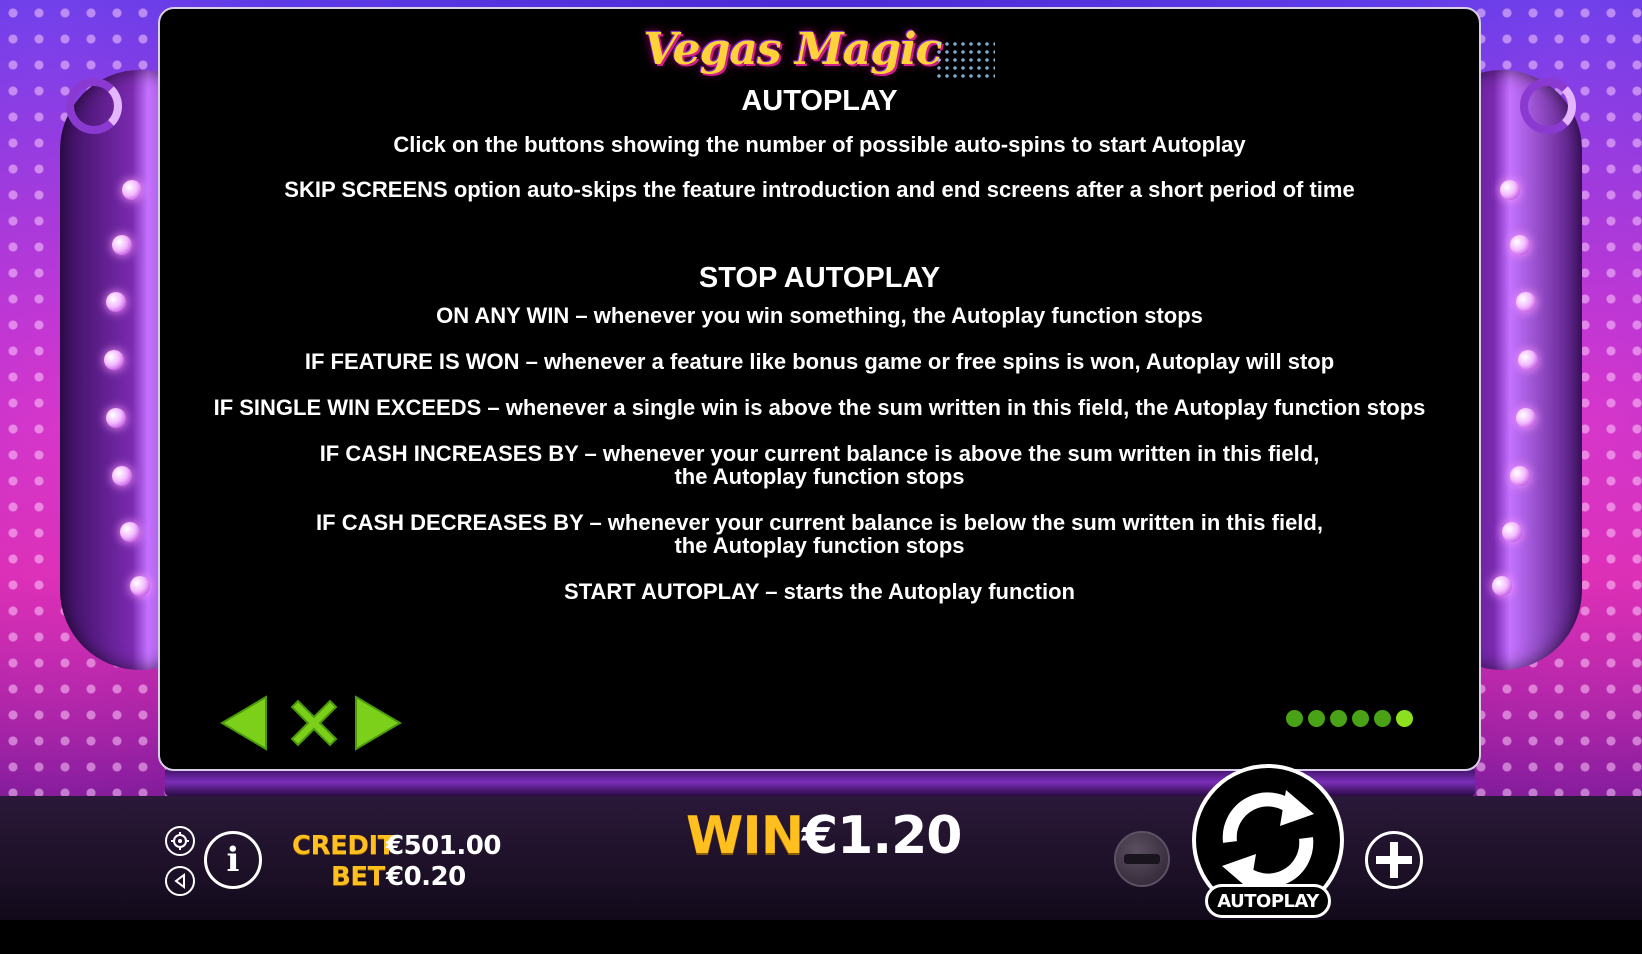 The width and height of the screenshot is (1642, 954). What do you see at coordinates (343, 846) in the screenshot?
I see `credit-label: CREDIT` at bounding box center [343, 846].